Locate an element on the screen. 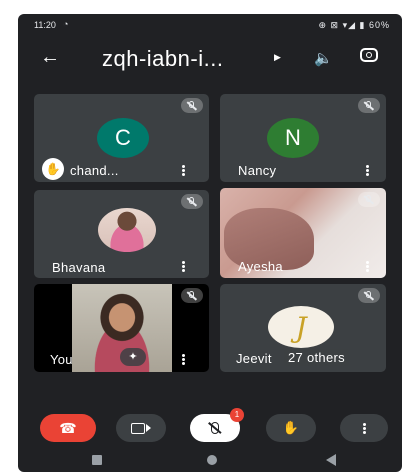  notification-badge: 1 is located at coordinates (237, 415).